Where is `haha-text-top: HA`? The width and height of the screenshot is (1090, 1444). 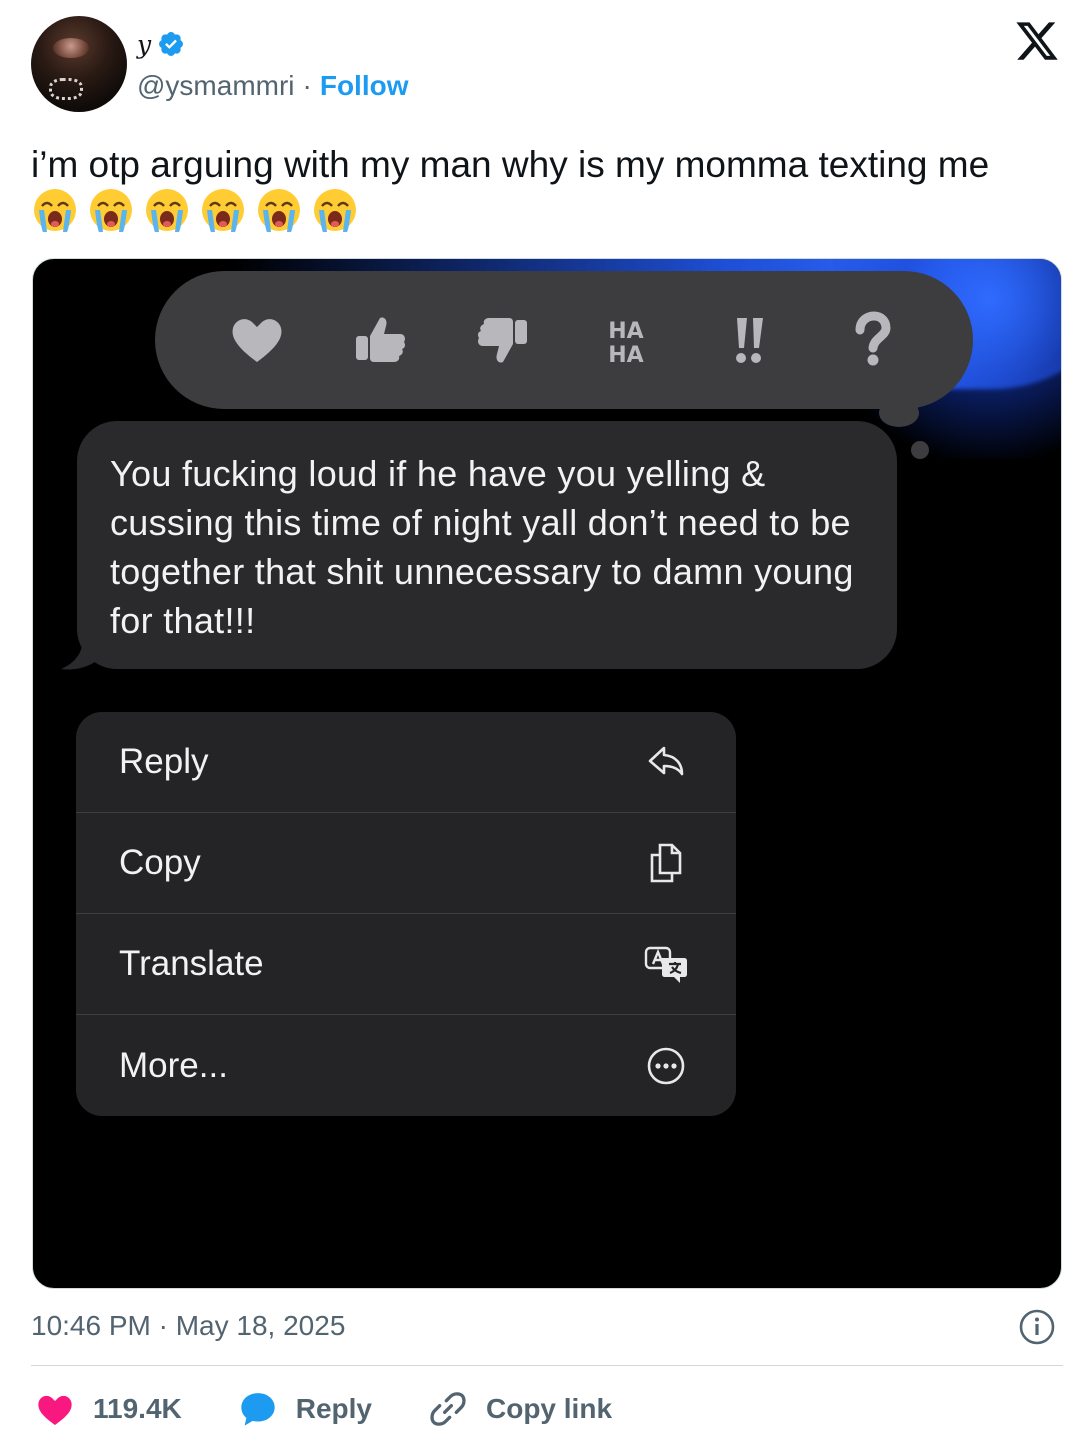 haha-text-top: HA is located at coordinates (625, 331).